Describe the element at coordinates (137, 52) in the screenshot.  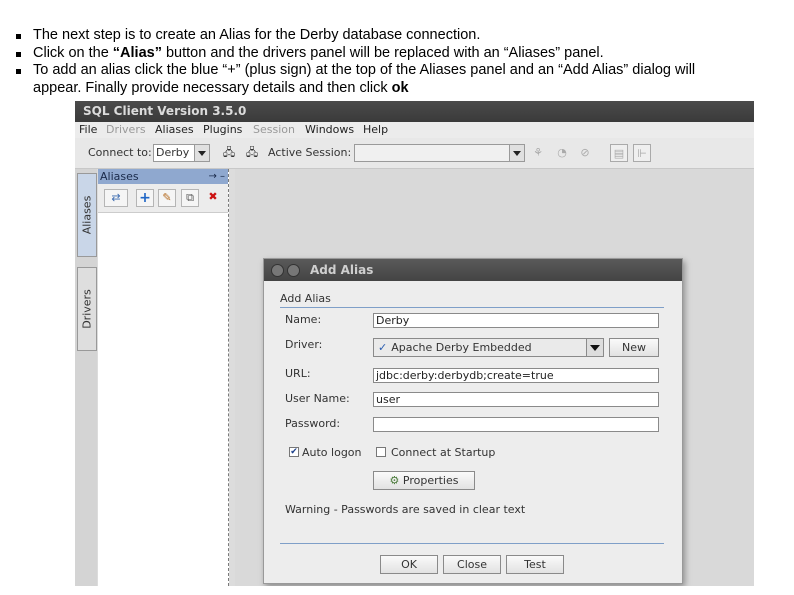
I see `bullet-bold-text: “Alias”` at that location.